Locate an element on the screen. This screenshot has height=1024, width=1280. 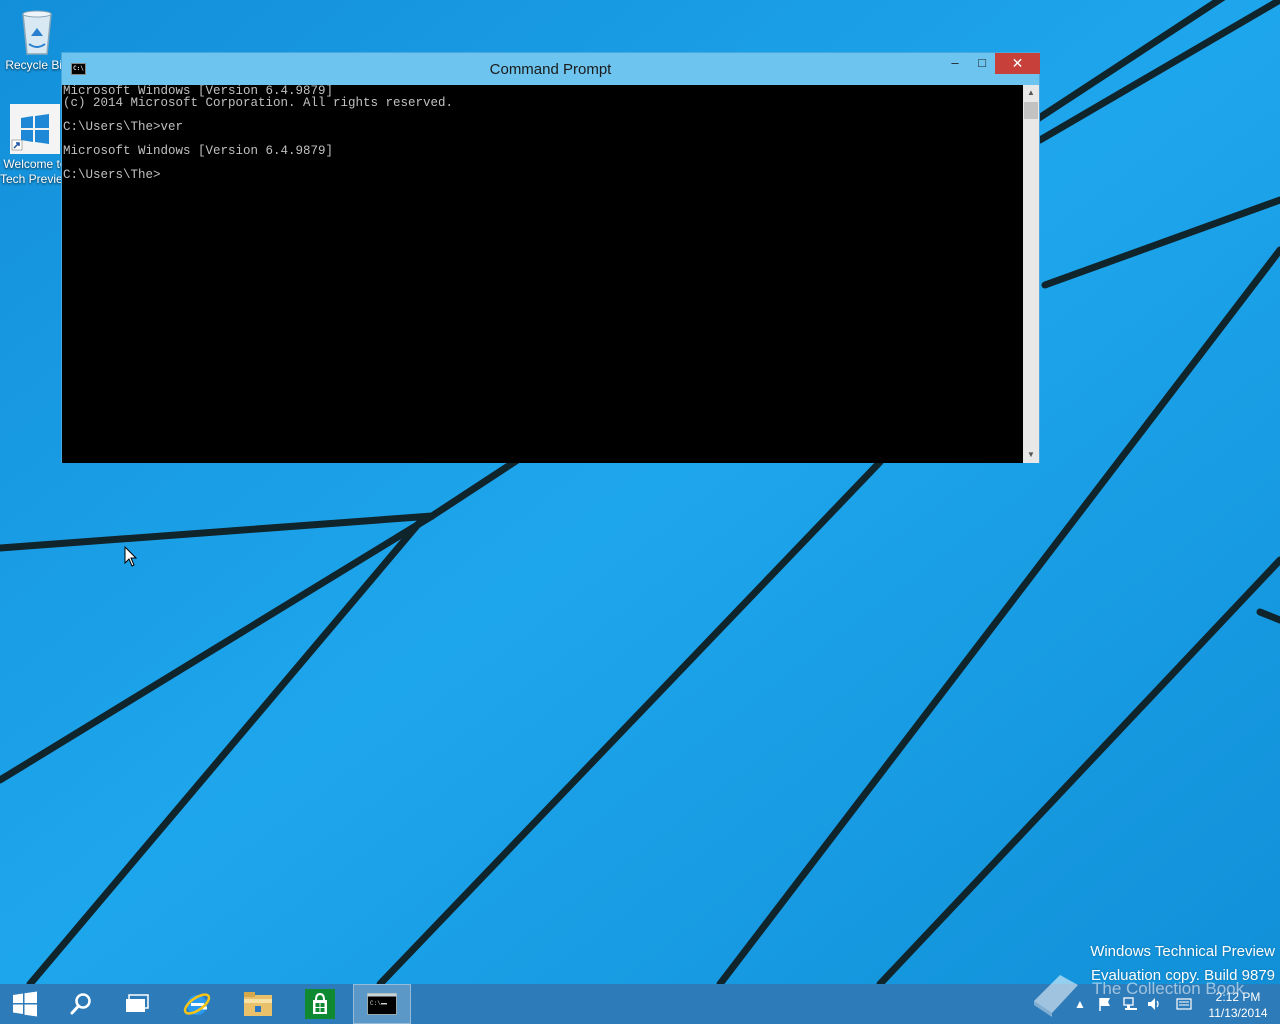
watermark-line1: Windows Technical Preview is located at coordinates (1182, 951).